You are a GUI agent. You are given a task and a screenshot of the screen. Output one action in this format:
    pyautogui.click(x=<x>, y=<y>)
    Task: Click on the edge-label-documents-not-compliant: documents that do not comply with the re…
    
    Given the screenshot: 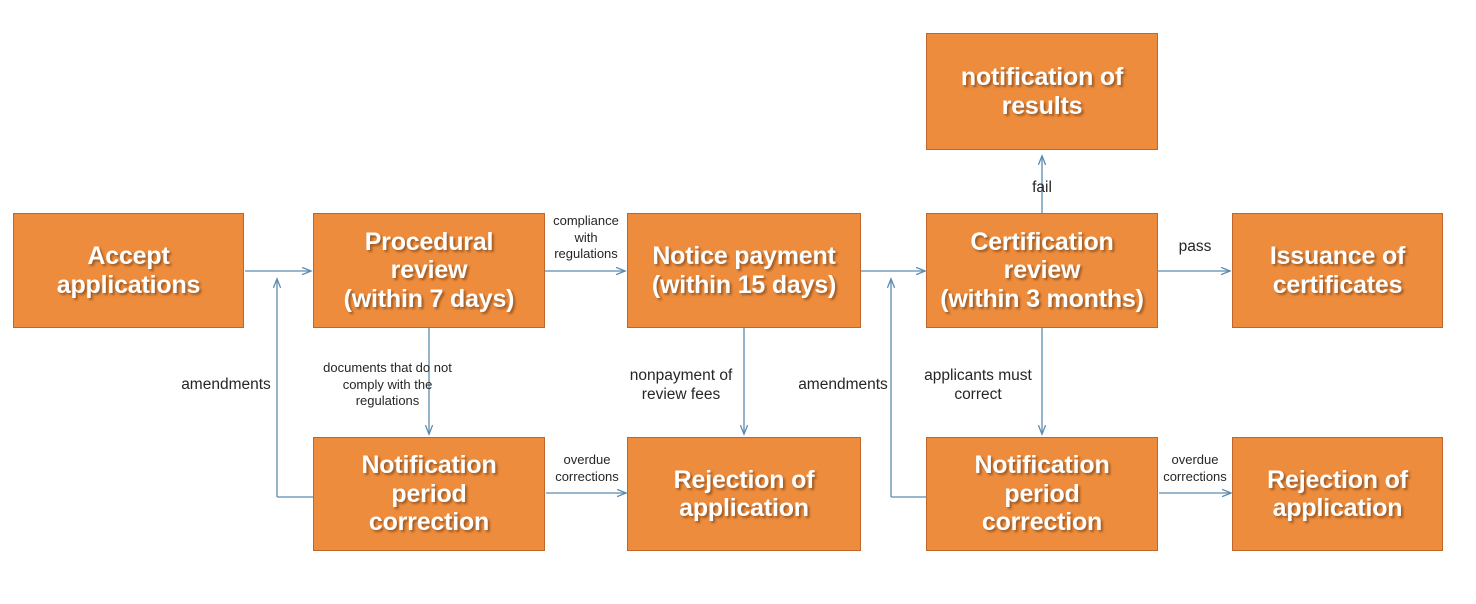 What is the action you would take?
    pyautogui.click(x=387, y=384)
    